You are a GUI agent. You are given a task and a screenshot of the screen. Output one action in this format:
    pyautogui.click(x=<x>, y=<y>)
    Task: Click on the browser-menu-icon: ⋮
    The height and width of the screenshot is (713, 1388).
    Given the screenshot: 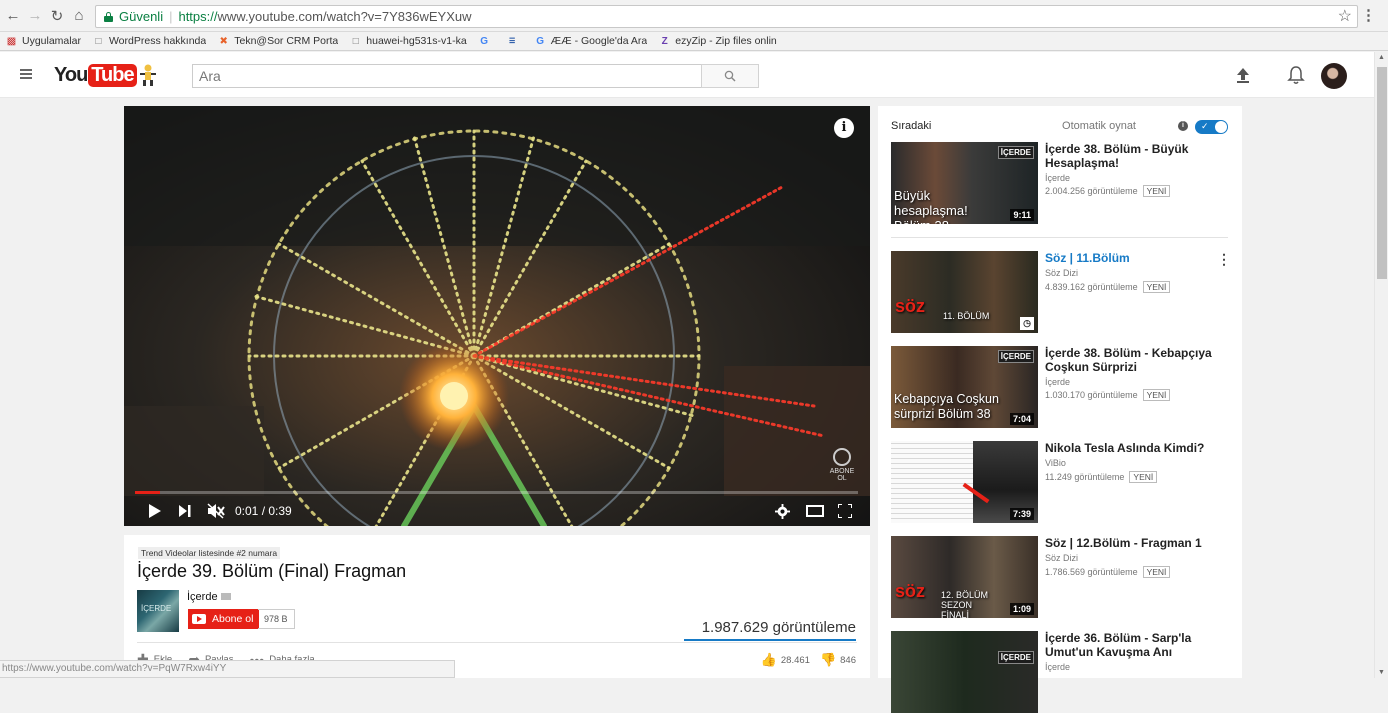 What is the action you would take?
    pyautogui.click(x=1368, y=15)
    